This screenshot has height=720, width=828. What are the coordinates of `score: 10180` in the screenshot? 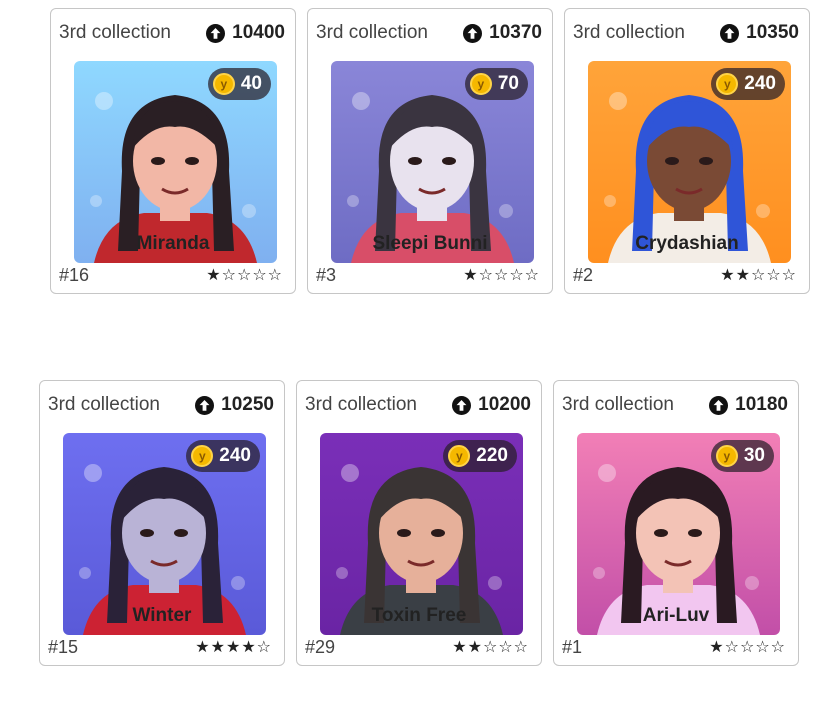 It's located at (748, 405).